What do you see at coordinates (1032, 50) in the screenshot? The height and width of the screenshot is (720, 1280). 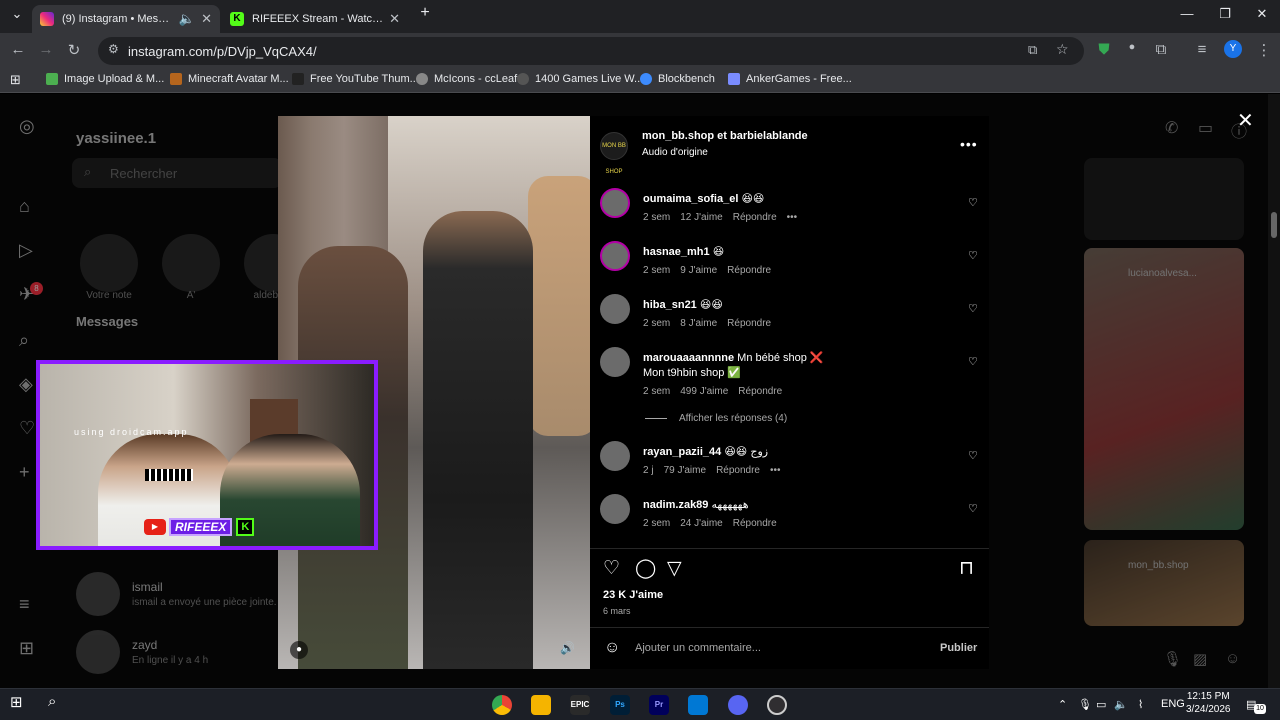 I see `install-app-icon: ⧉` at bounding box center [1032, 50].